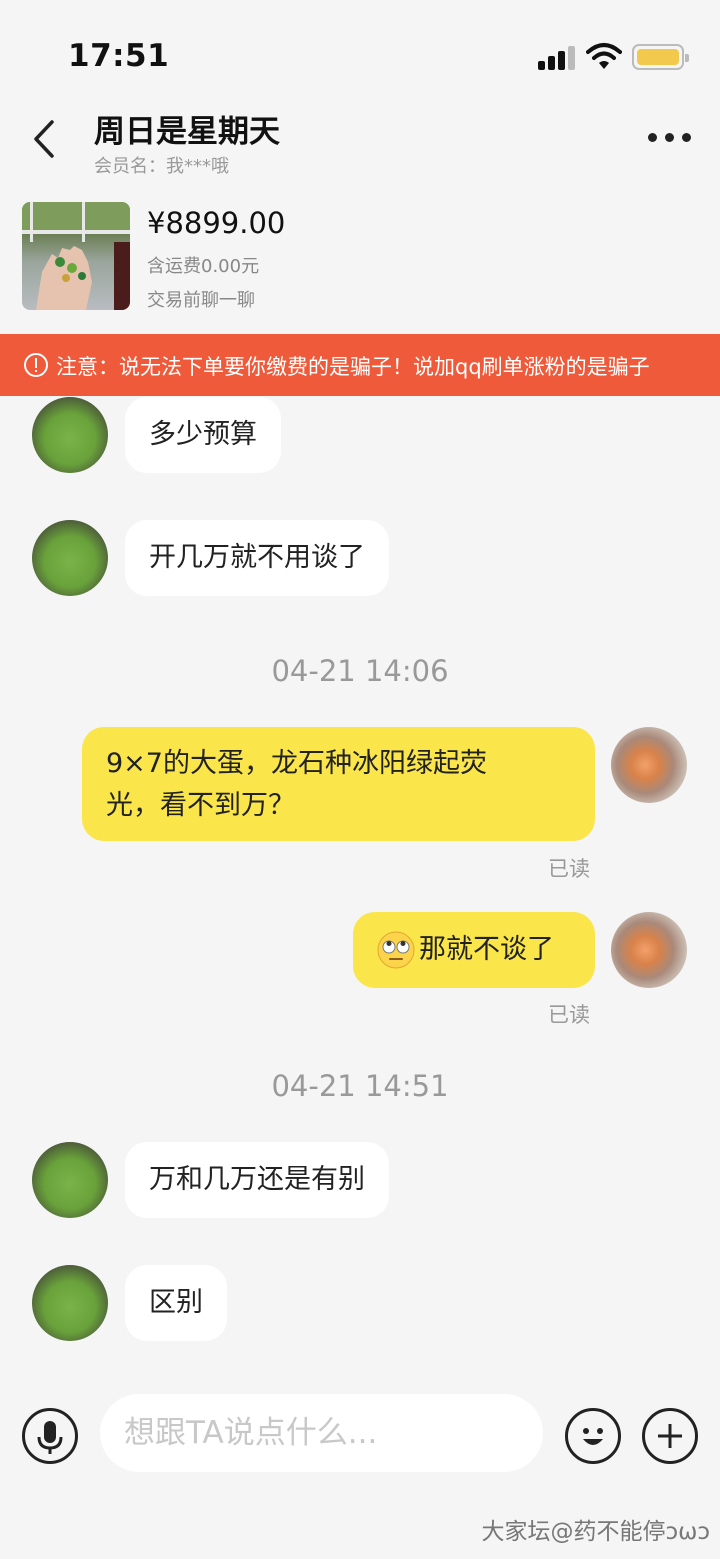 This screenshot has height=1559, width=720. What do you see at coordinates (360, 145) in the screenshot?
I see `chat-header: 周日是星期天 会员名：我***哦` at bounding box center [360, 145].